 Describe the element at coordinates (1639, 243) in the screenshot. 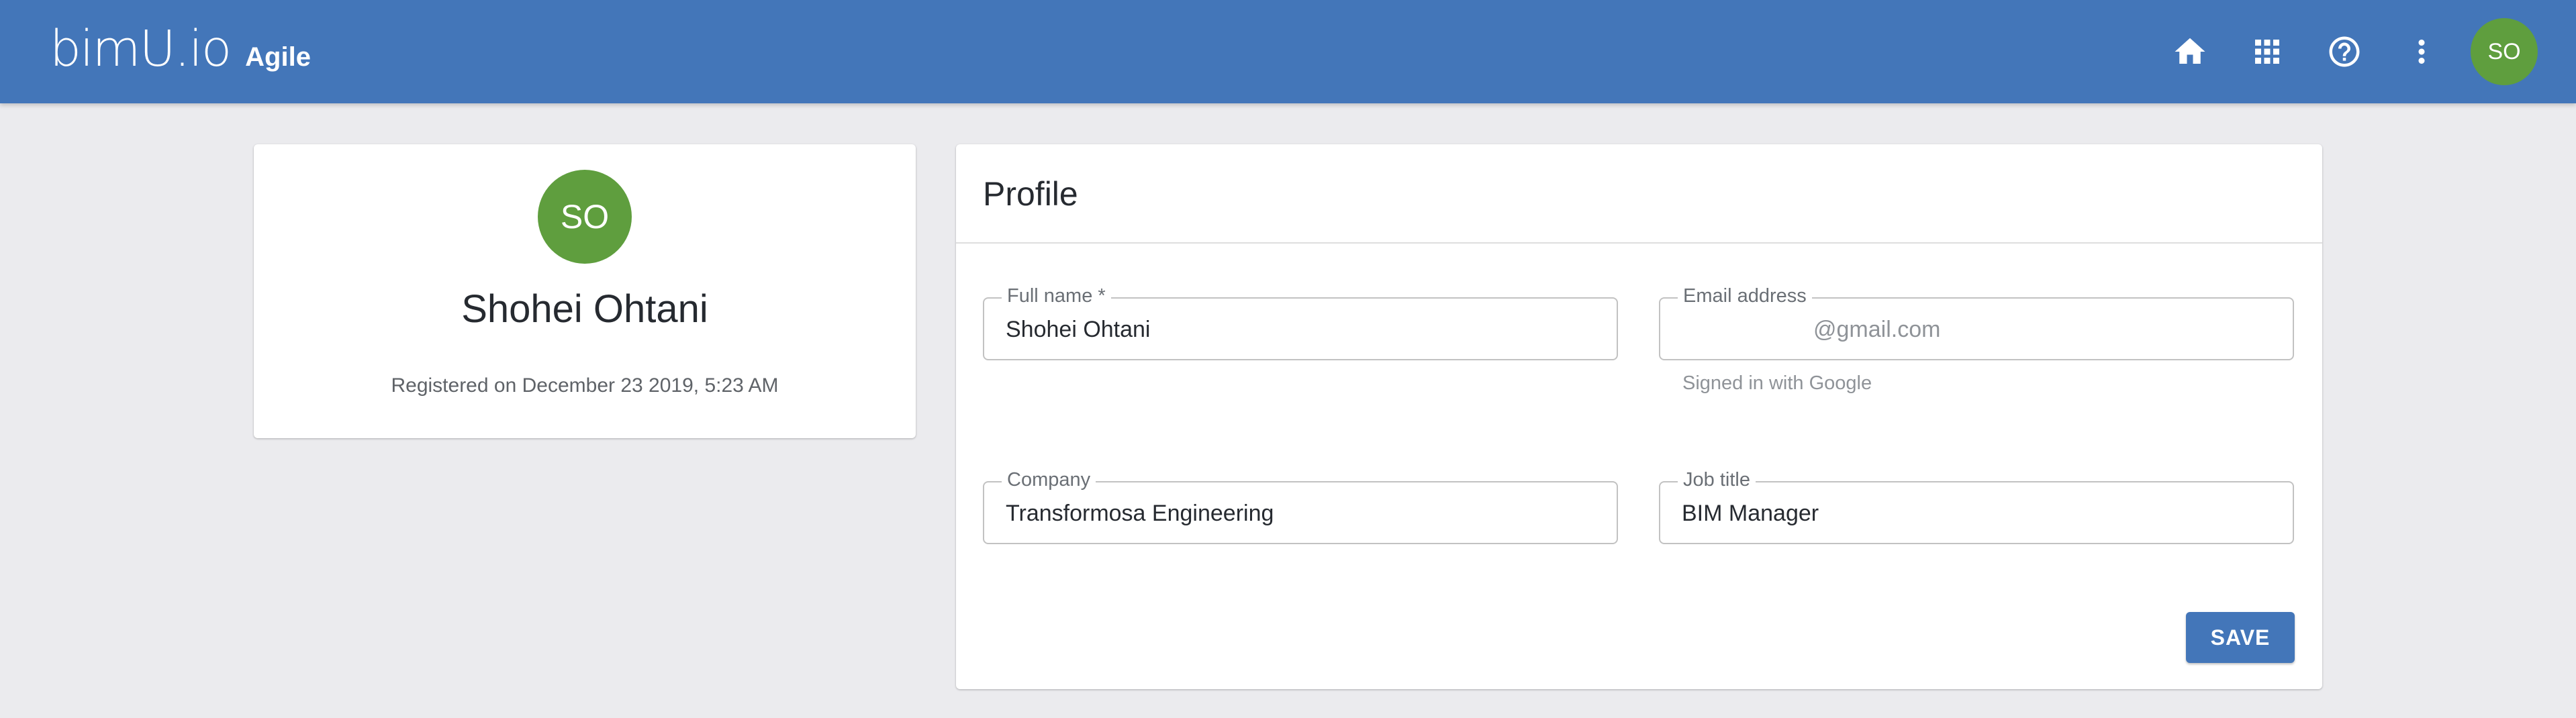

I see `divider` at that location.